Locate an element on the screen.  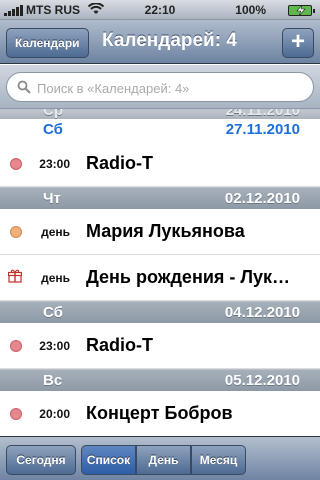
section-header: Ср 24.11.2010 is located at coordinates (160, 114).